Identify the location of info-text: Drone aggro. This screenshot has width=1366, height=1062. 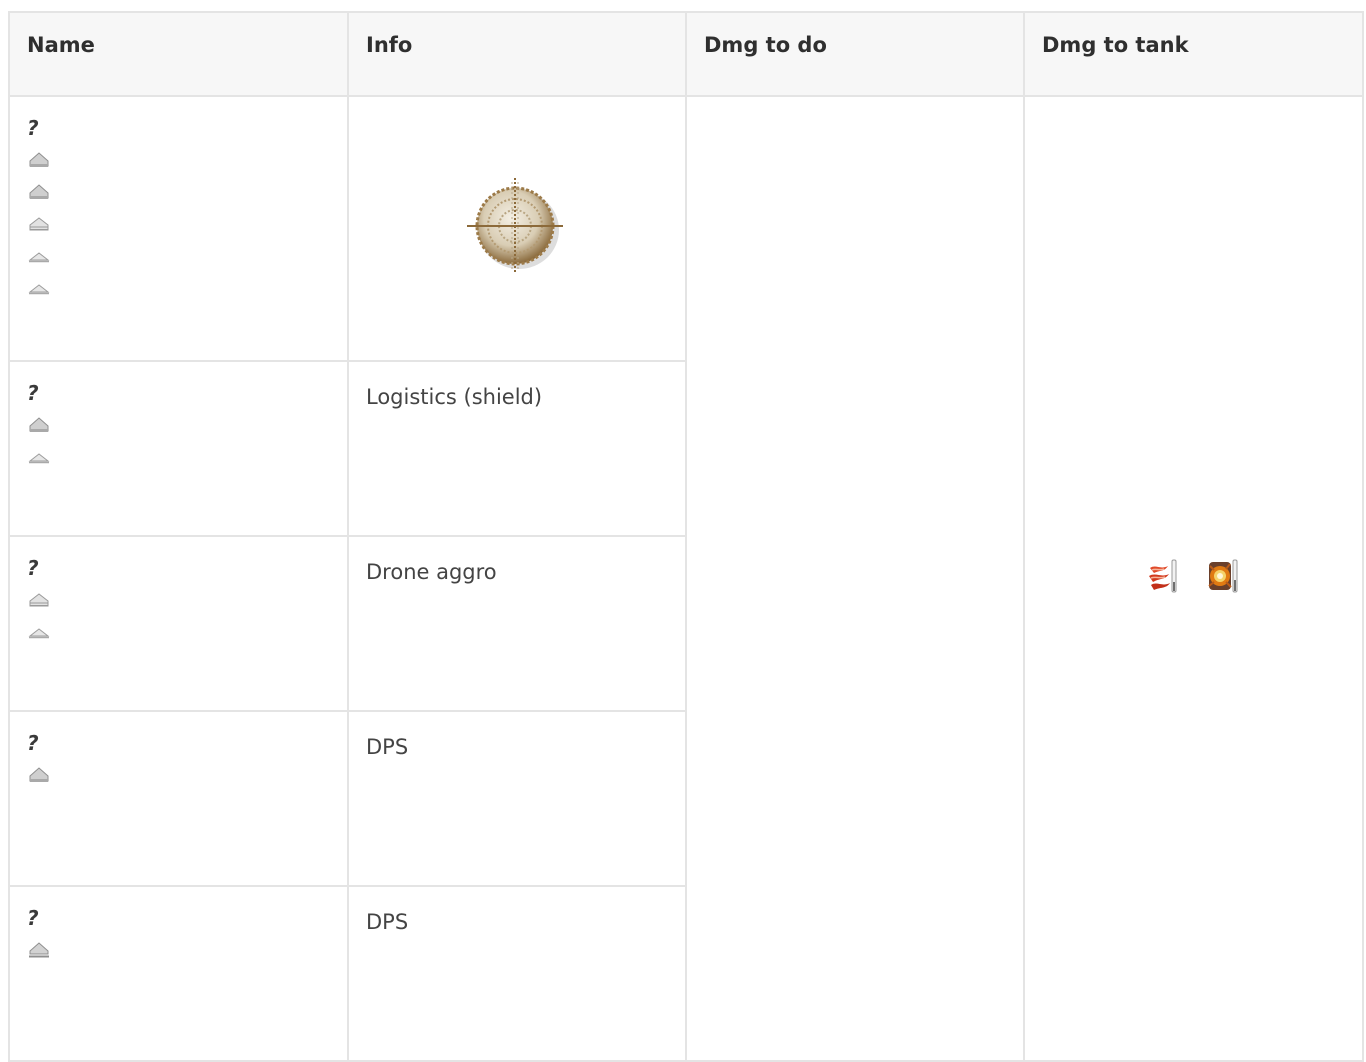
(431, 572).